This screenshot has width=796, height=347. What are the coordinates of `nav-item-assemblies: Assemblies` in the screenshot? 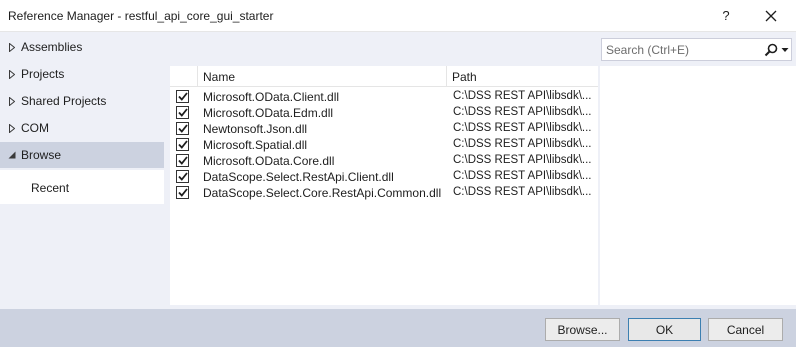 It's located at (82, 47).